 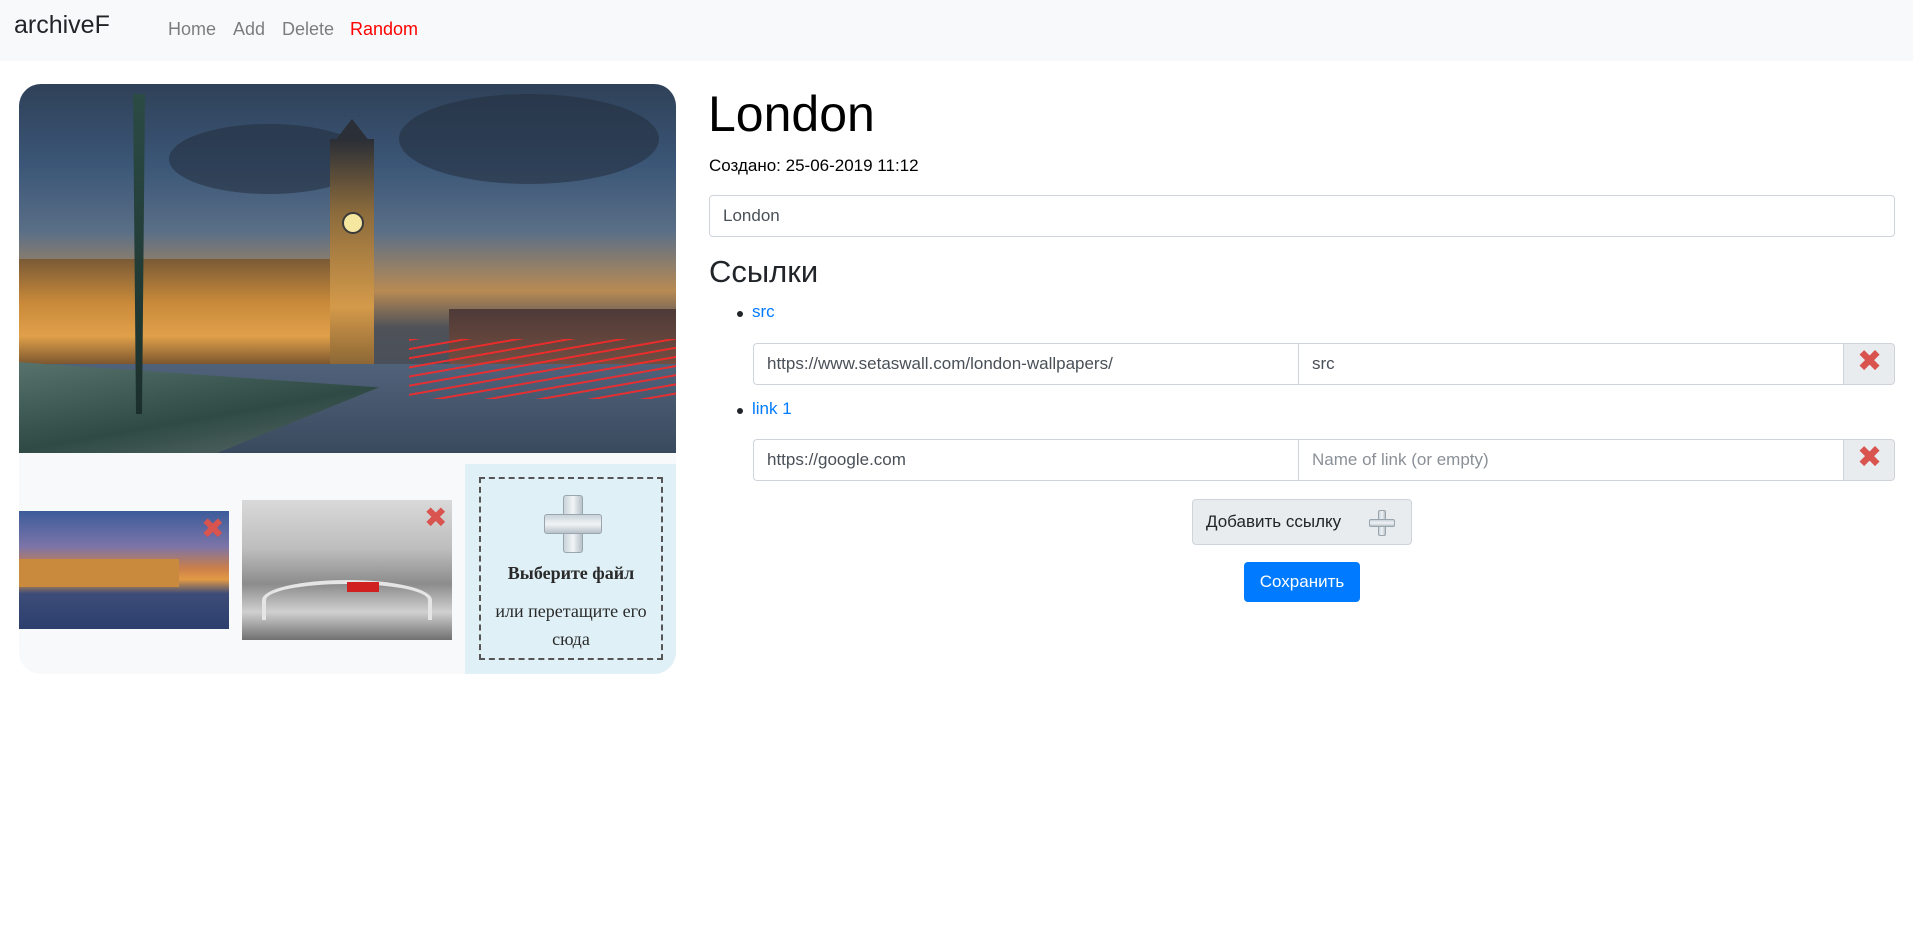 I want to click on link-title-link1: link 1, so click(x=772, y=409).